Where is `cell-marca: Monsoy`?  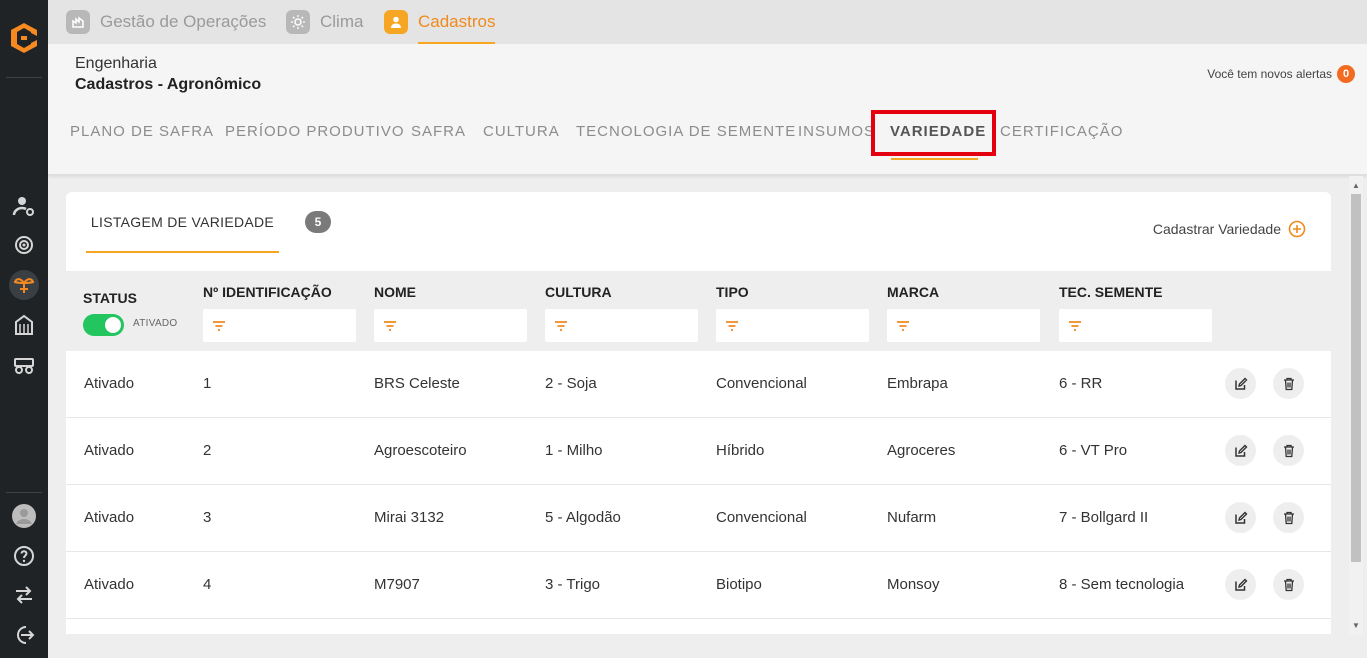 cell-marca: Monsoy is located at coordinates (913, 584).